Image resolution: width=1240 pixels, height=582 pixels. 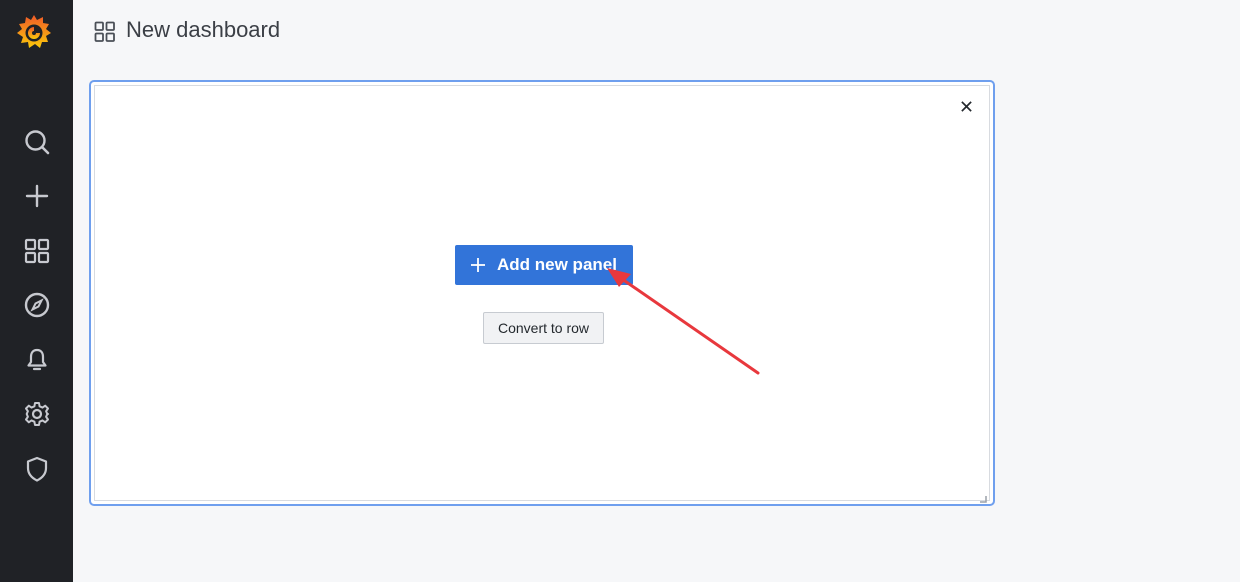 What do you see at coordinates (966, 106) in the screenshot?
I see `close-icon` at bounding box center [966, 106].